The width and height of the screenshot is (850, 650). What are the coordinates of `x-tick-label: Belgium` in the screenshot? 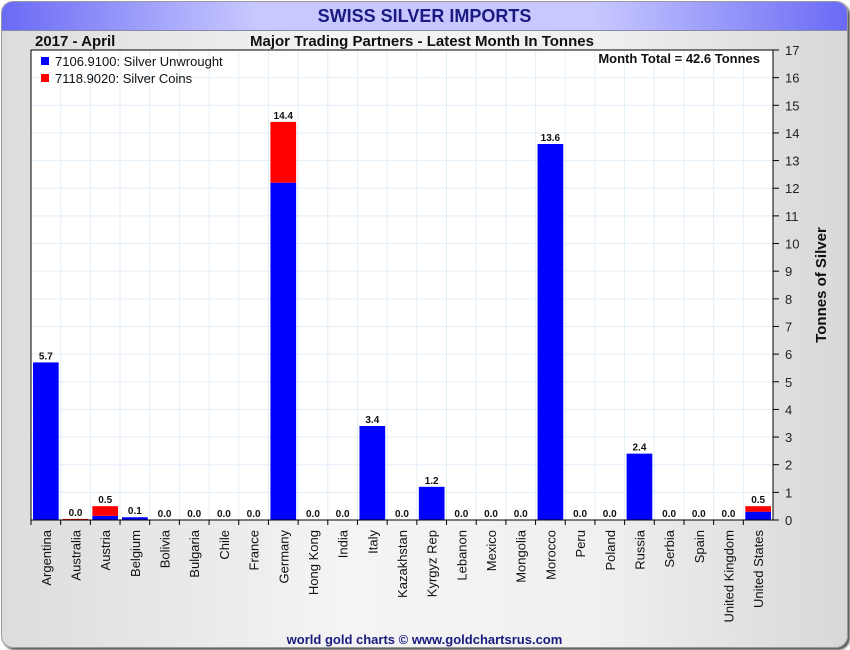 It's located at (135, 553).